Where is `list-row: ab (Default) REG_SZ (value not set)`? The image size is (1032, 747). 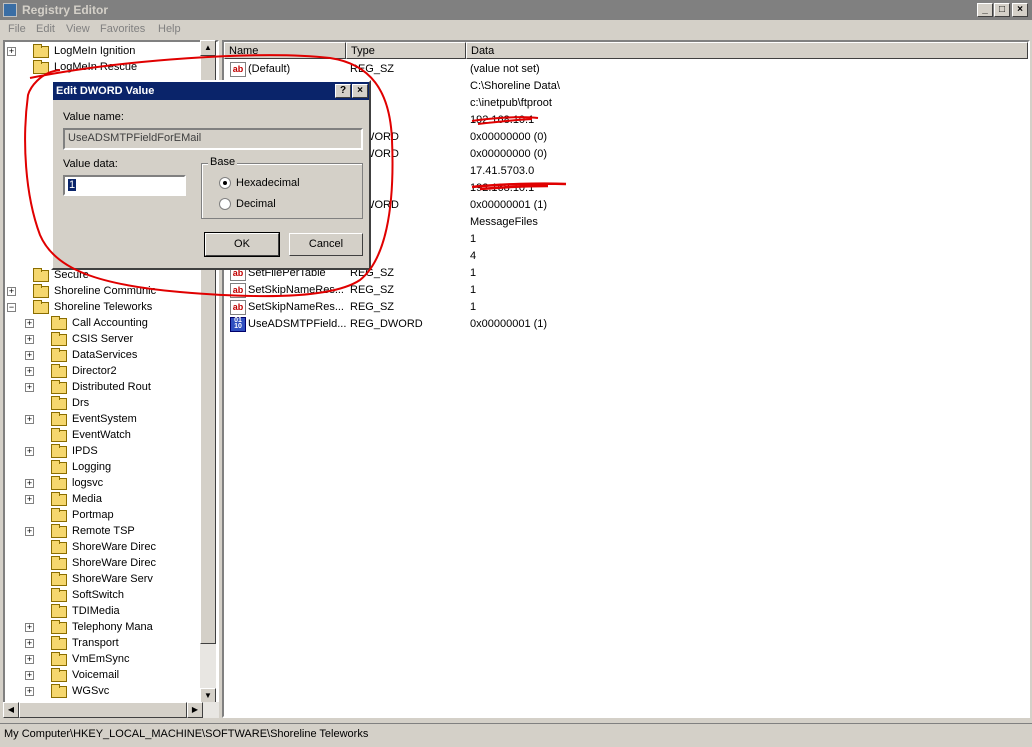 list-row: ab (Default) REG_SZ (value not set) is located at coordinates (624, 69).